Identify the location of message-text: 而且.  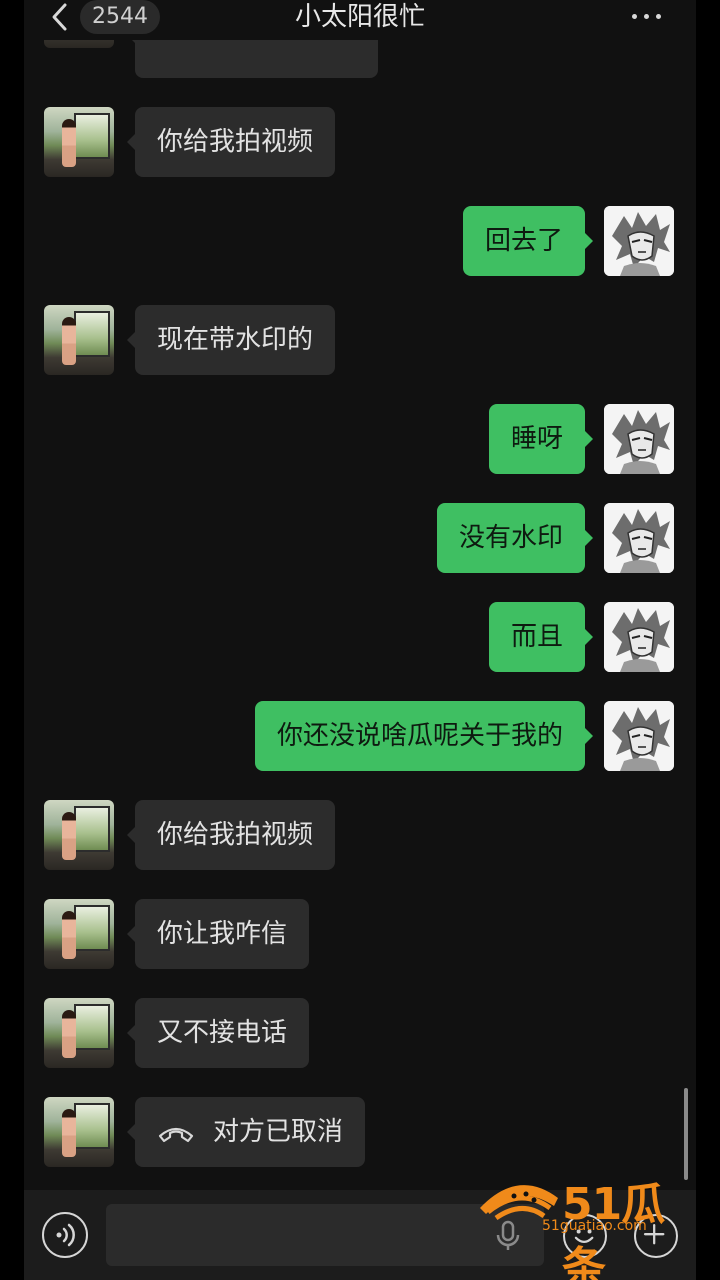
(537, 637).